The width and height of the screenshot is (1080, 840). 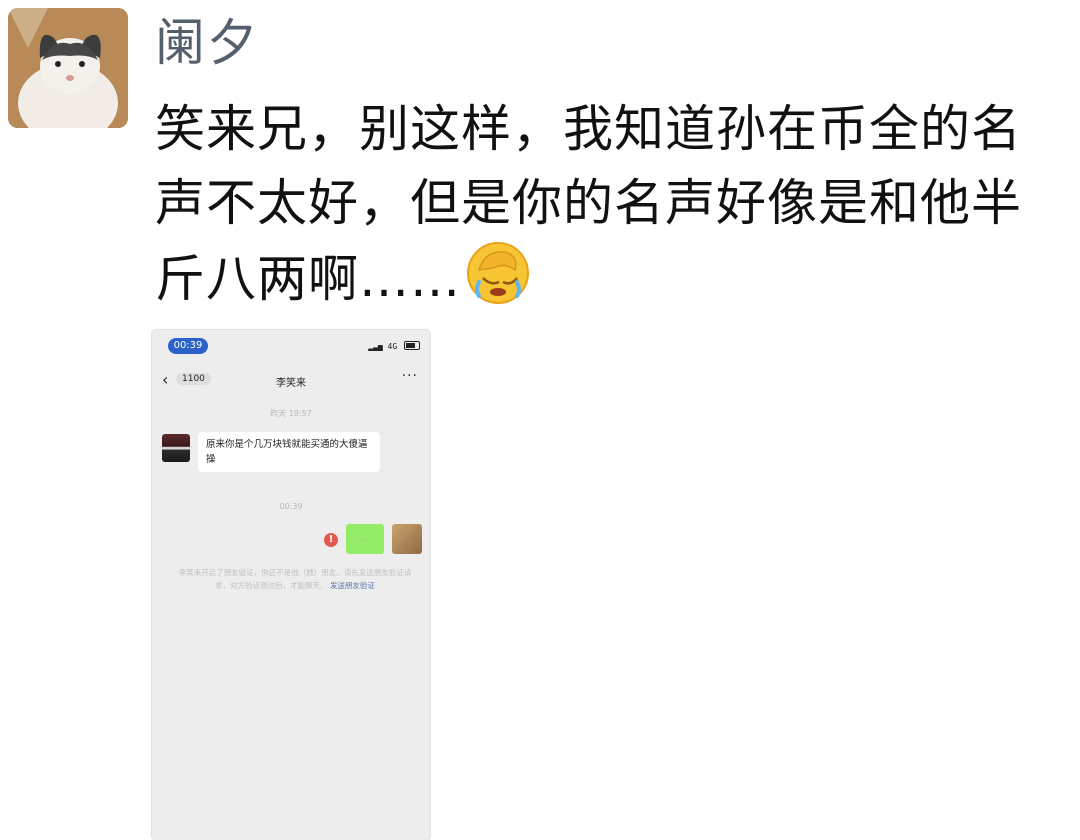 I want to click on signal-bars-icon: ▂▃▅, so click(x=375, y=346).